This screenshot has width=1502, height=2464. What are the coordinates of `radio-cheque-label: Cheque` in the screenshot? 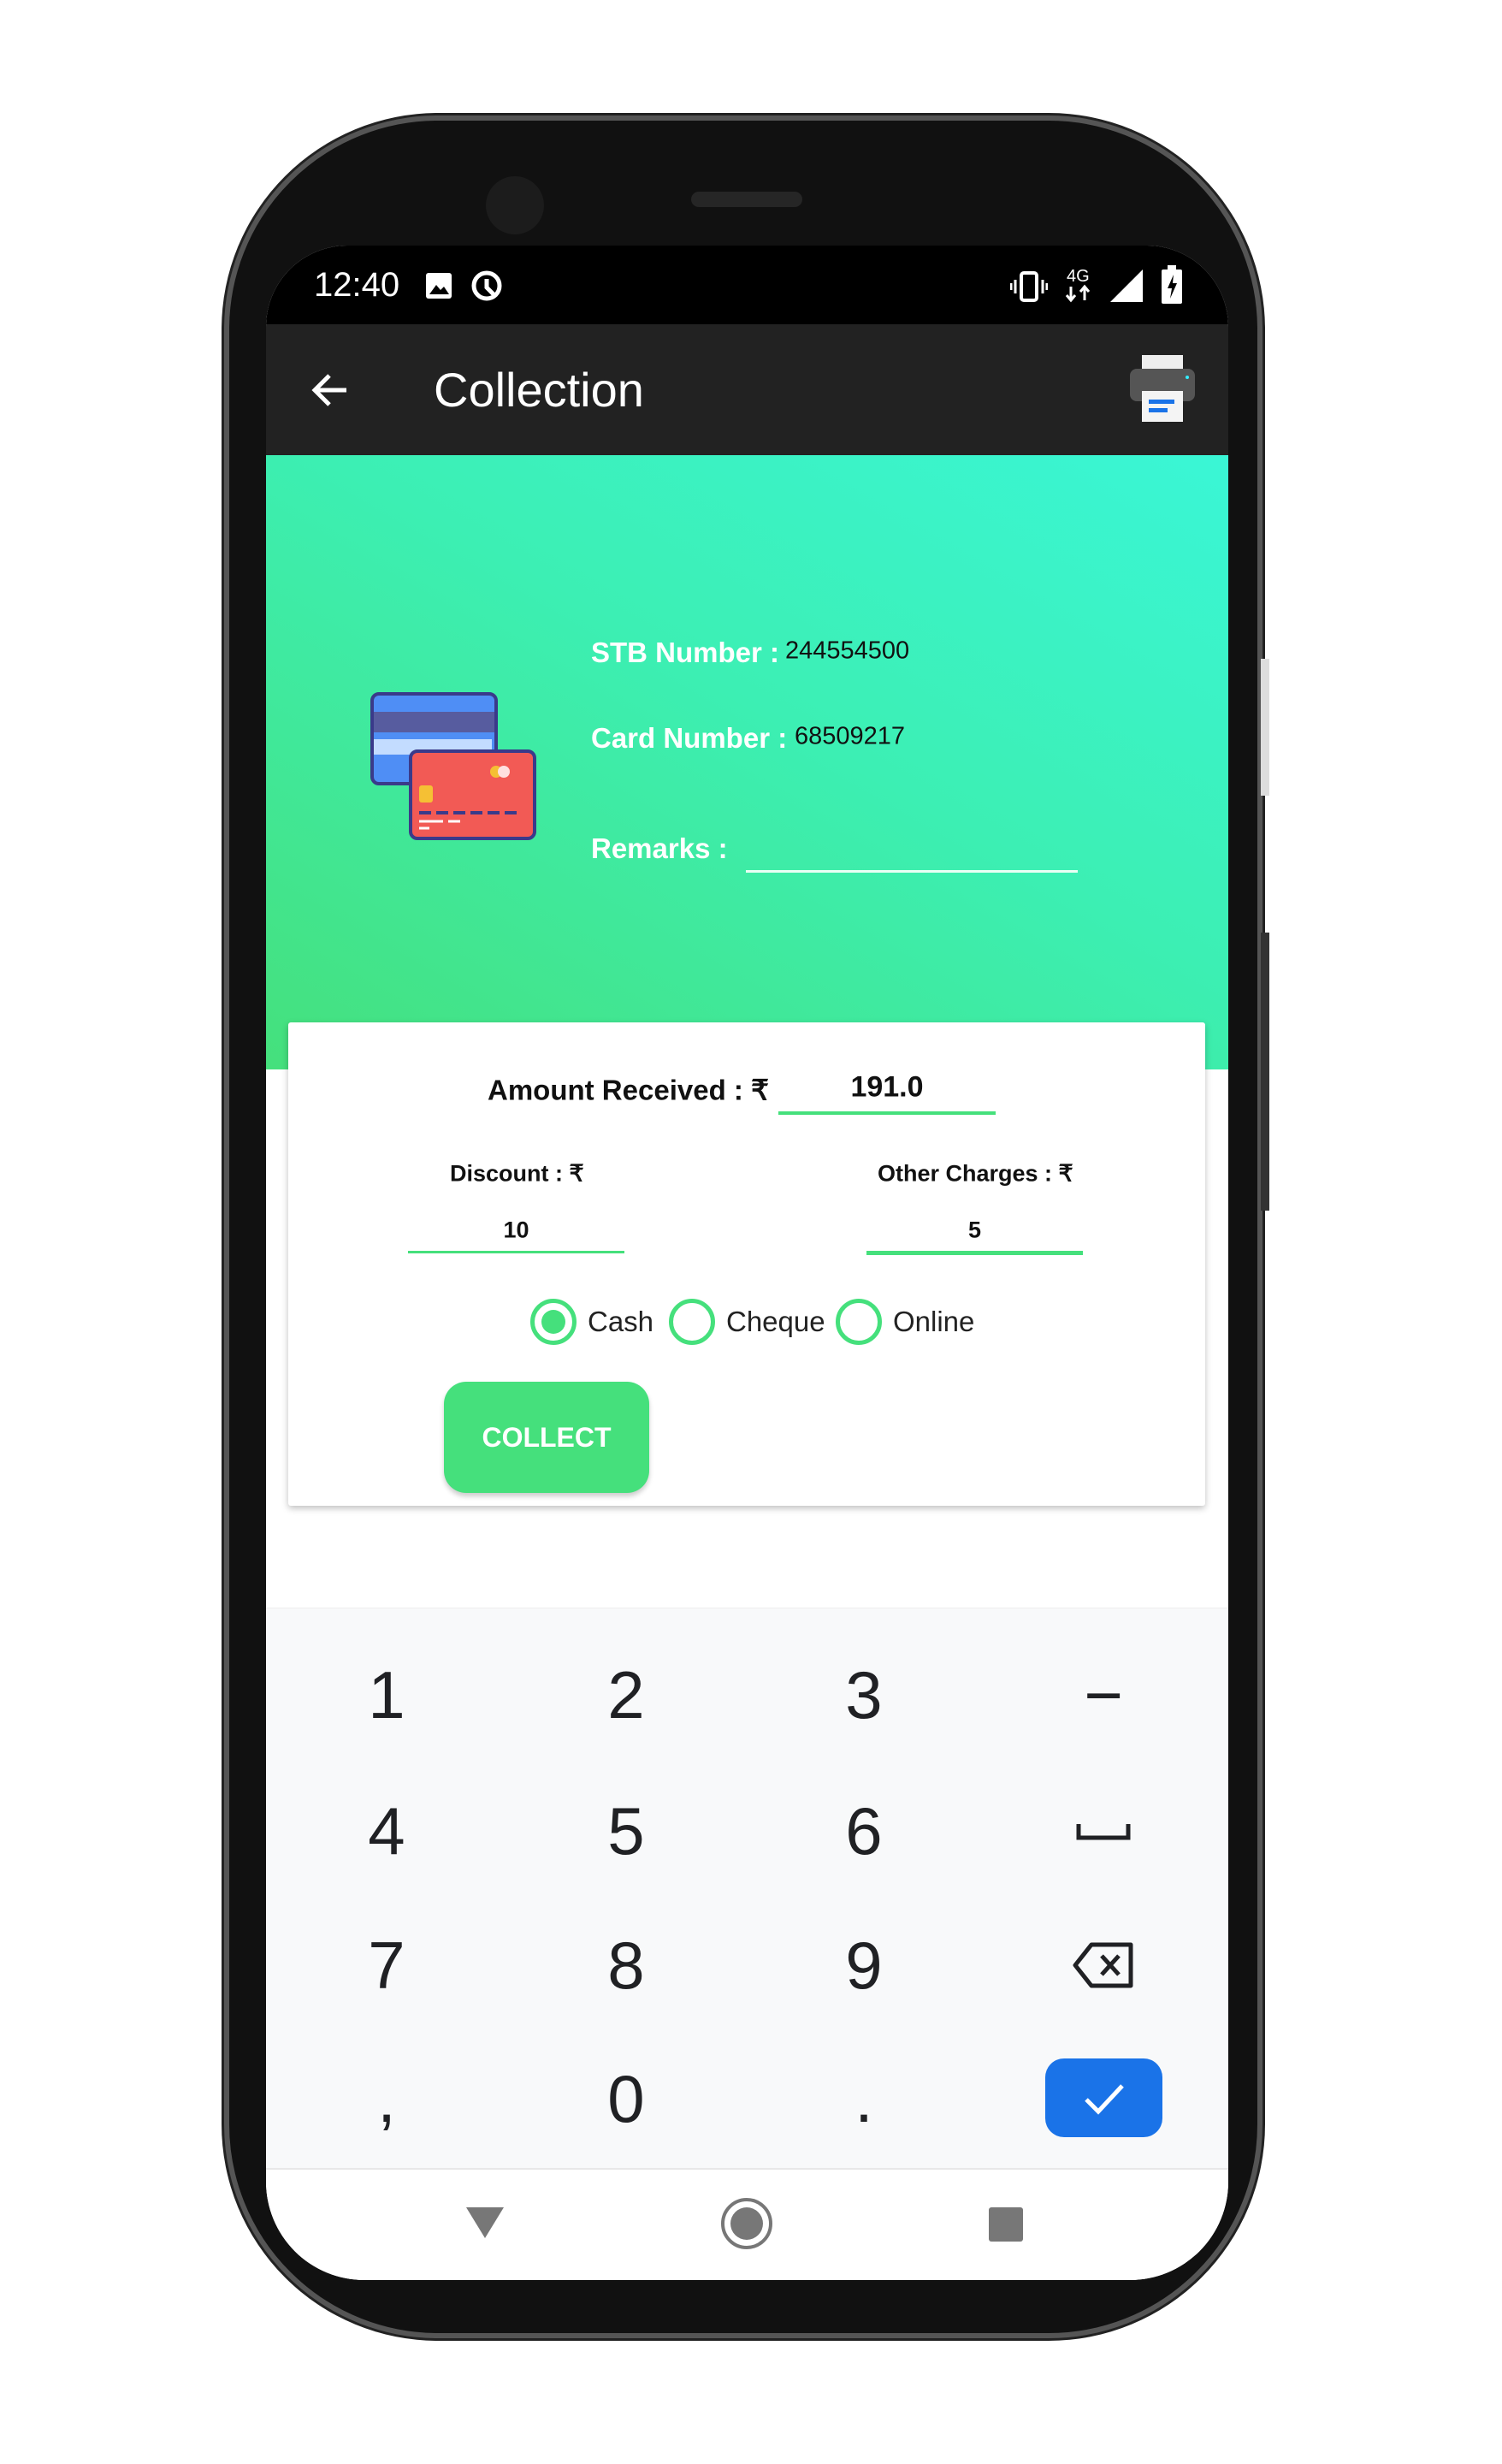 It's located at (775, 1322).